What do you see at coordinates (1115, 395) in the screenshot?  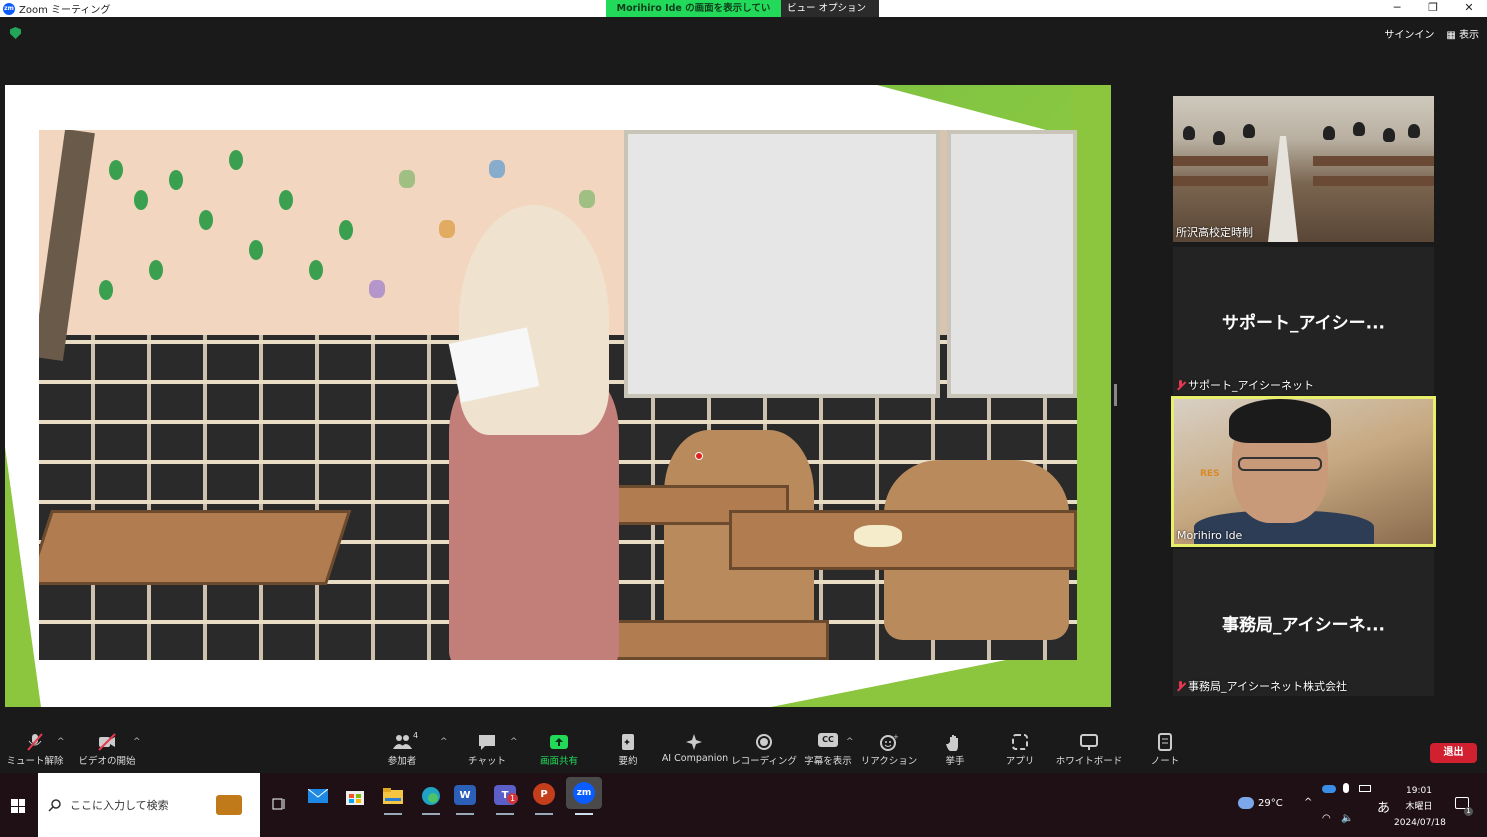 I see `panel-splitter-handle` at bounding box center [1115, 395].